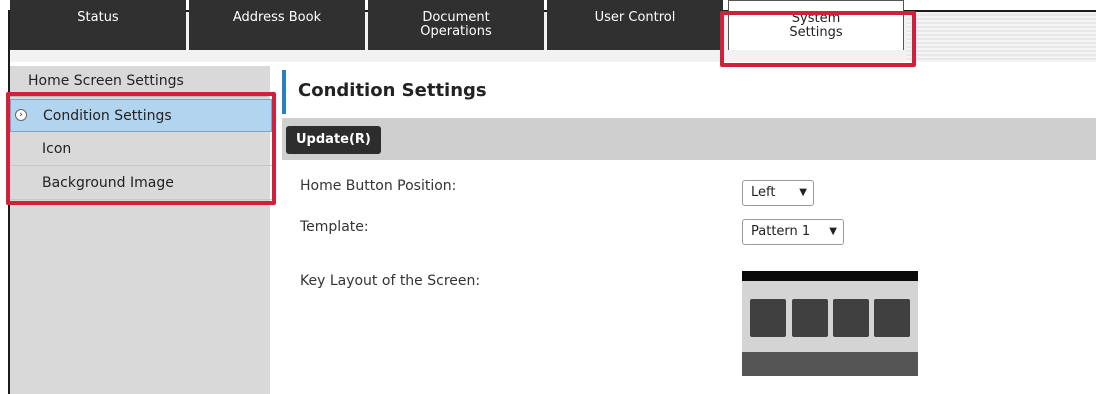 The height and width of the screenshot is (394, 1096). Describe the element at coordinates (763, 192) in the screenshot. I see `home-button-position-value: Left` at that location.